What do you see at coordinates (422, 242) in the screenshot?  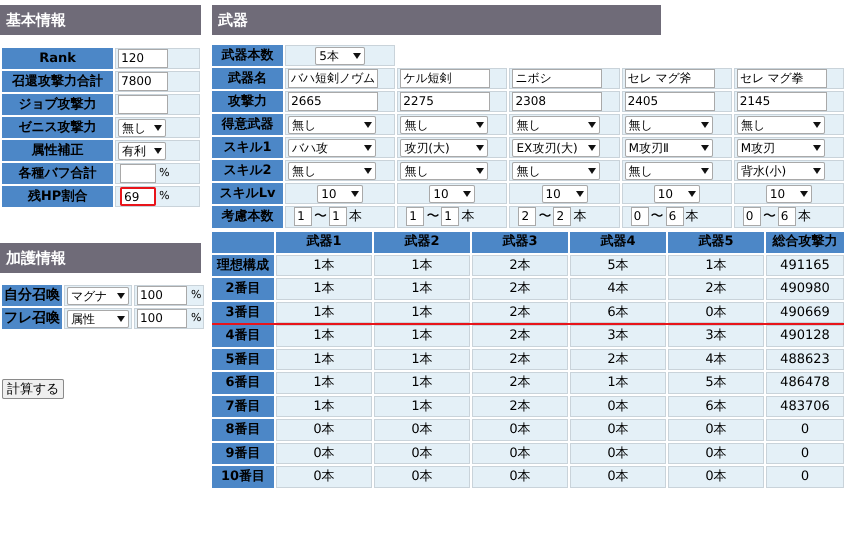 I see `column-header: 武器2` at bounding box center [422, 242].